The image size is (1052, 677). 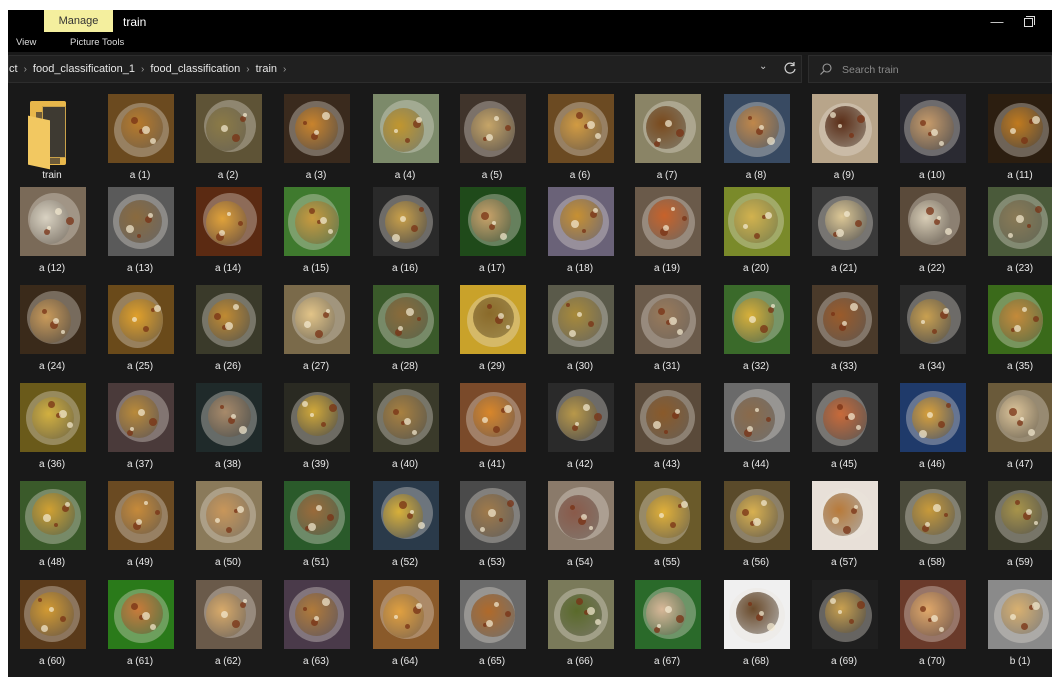 What do you see at coordinates (84, 69) in the screenshot?
I see `breadcrumb-food-classification-1: food_classification_1` at bounding box center [84, 69].